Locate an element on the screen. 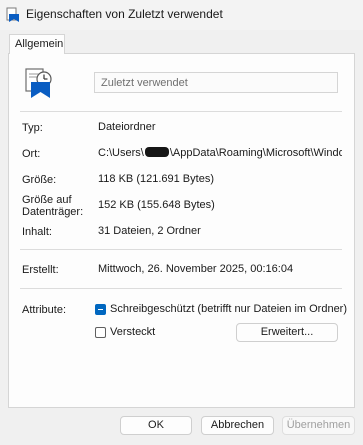 Image resolution: width=363 pixels, height=445 pixels. contents-value: 31 Dateien, 2 Ordner is located at coordinates (149, 231).